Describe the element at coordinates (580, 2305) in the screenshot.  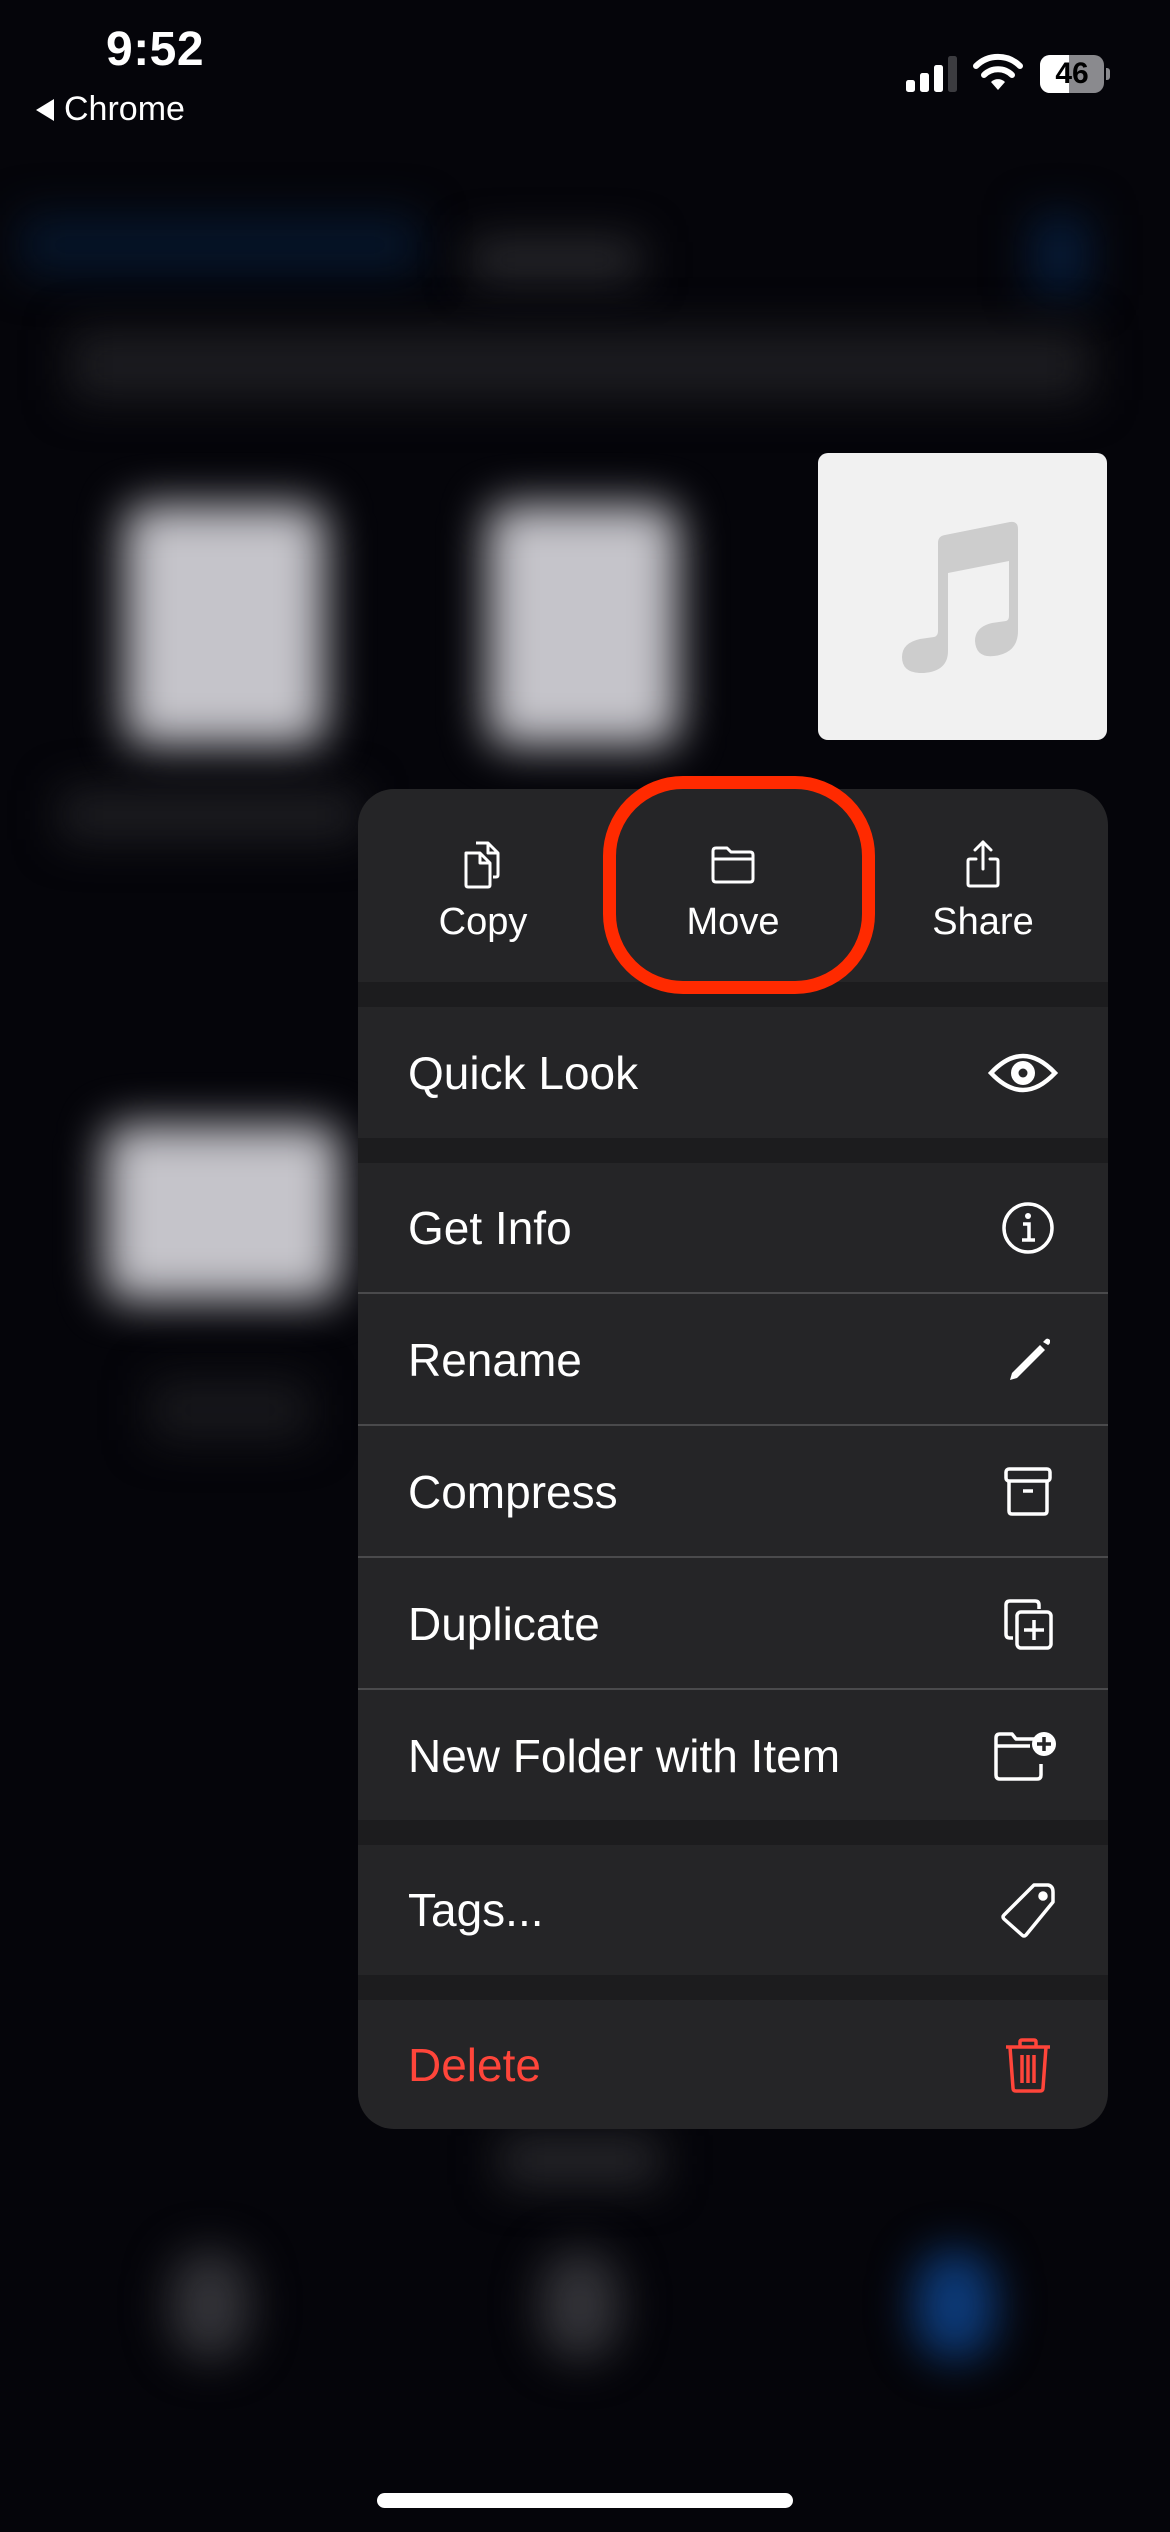
I see `blurred-tab-shared` at that location.